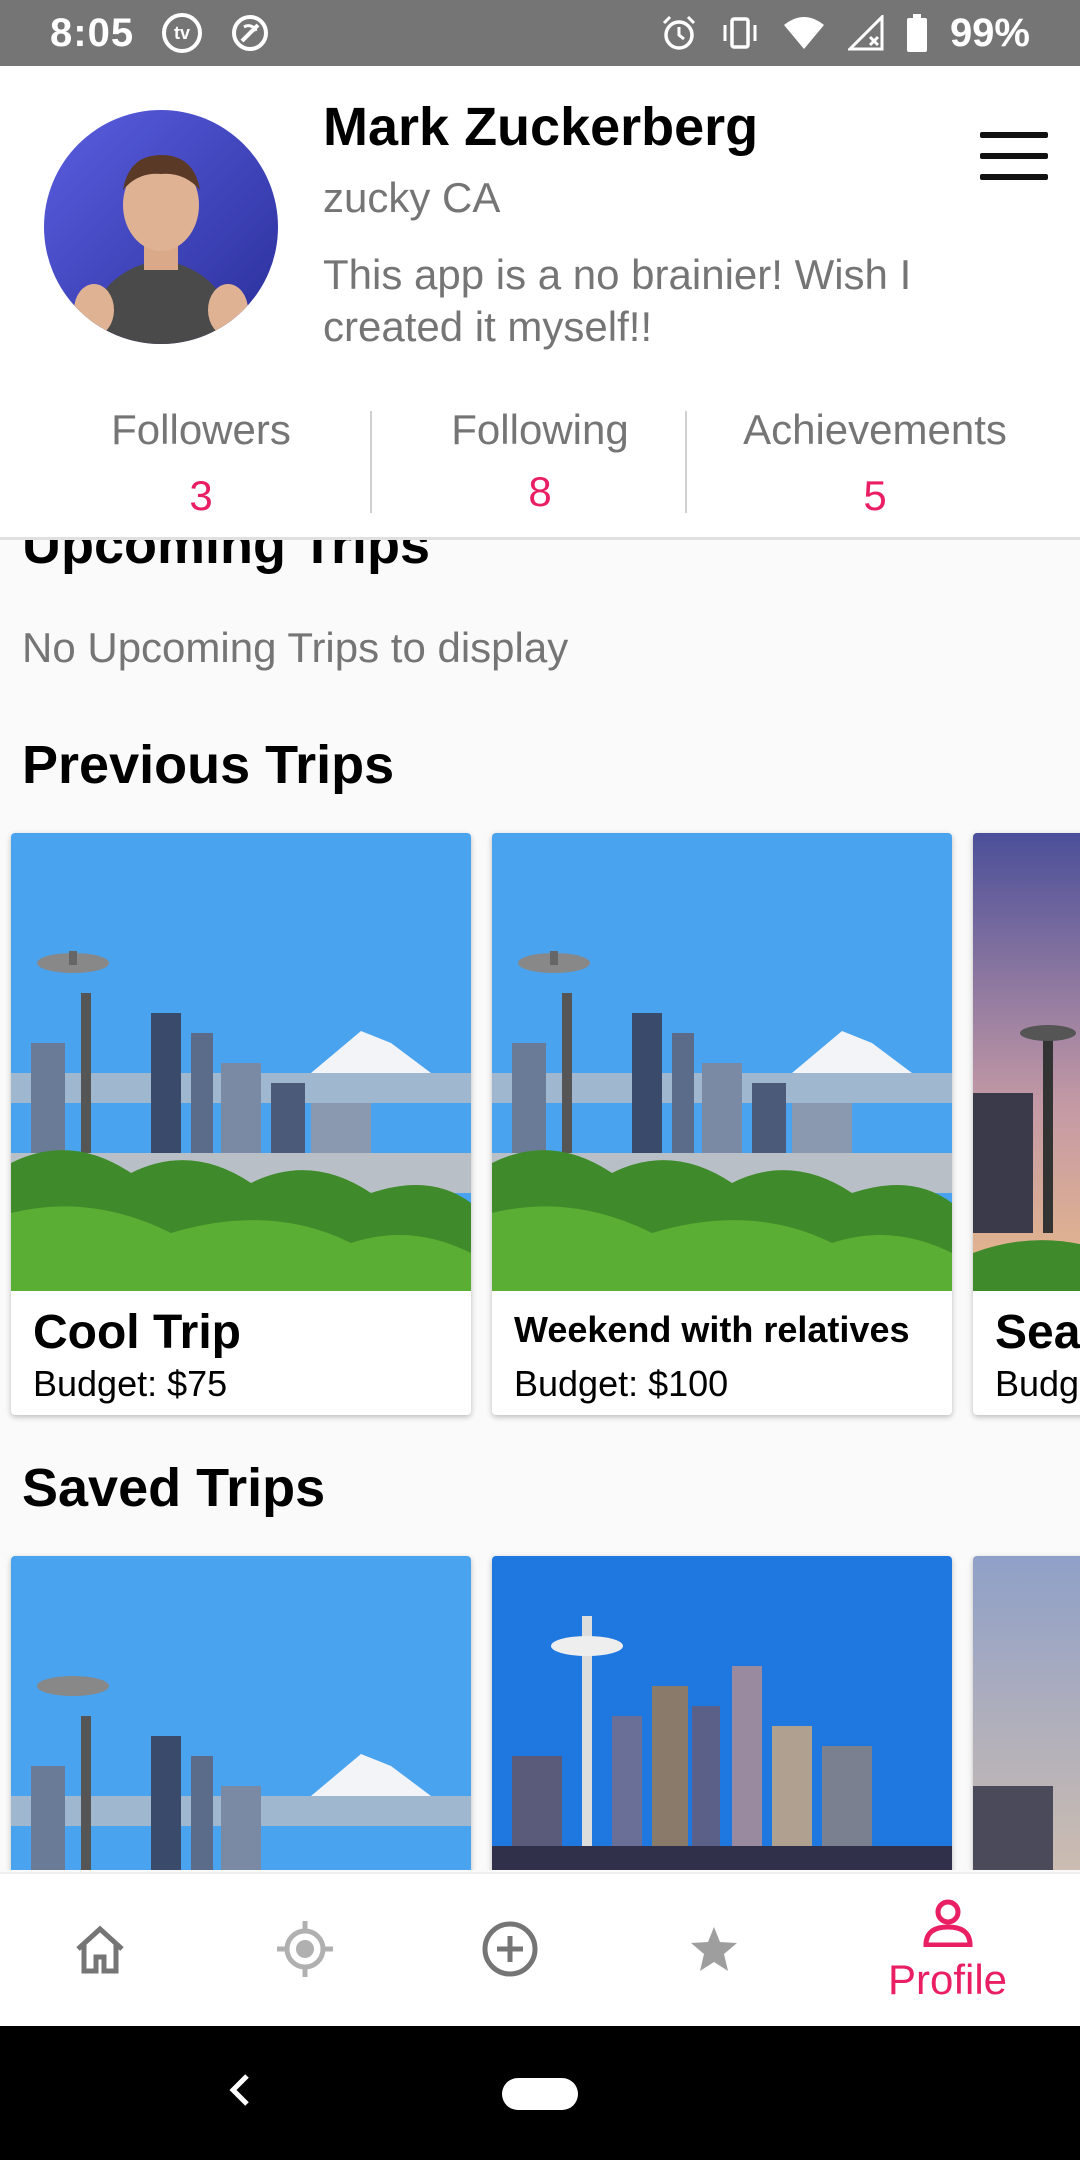 The height and width of the screenshot is (2160, 1080). What do you see at coordinates (875, 429) in the screenshot?
I see `stat-label: Achievements` at bounding box center [875, 429].